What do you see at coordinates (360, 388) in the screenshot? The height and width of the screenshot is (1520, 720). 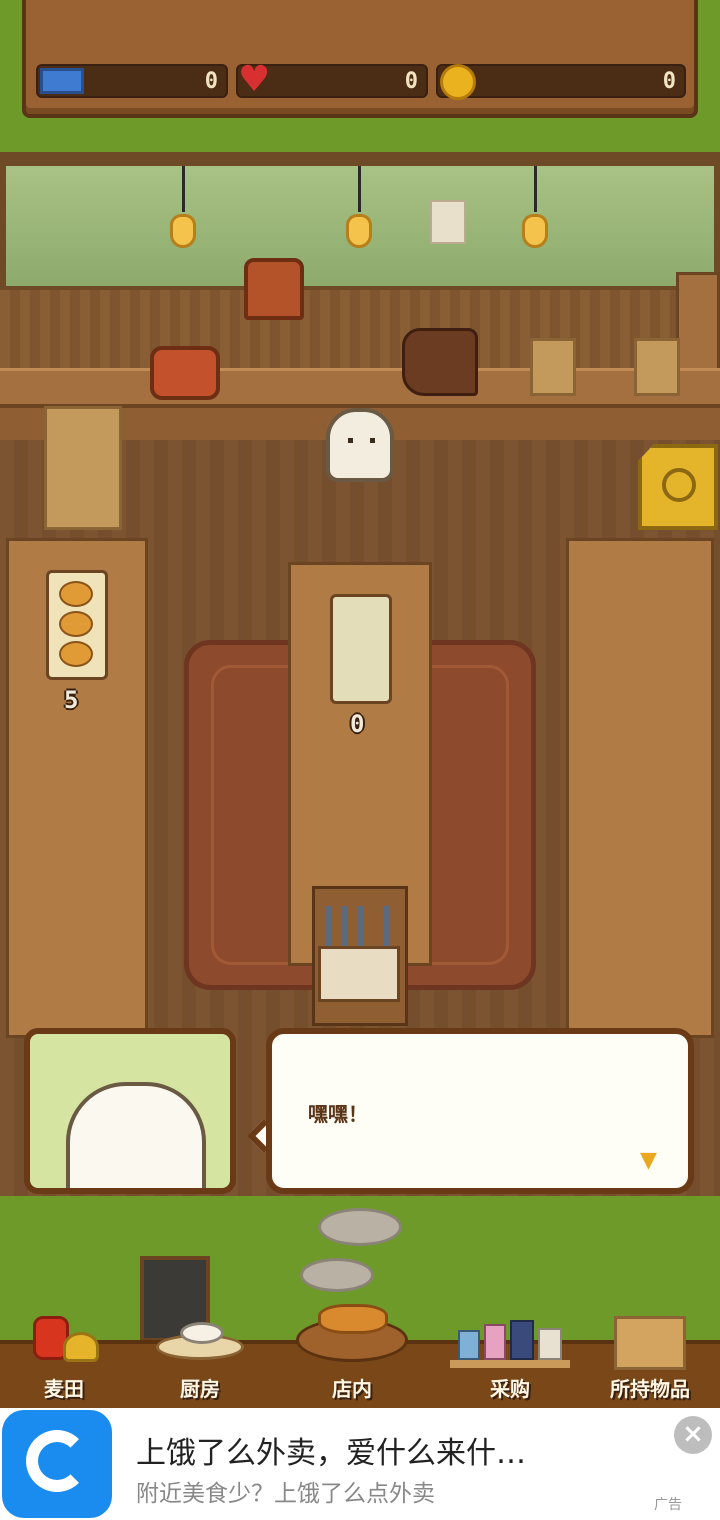 I see `counter-top` at bounding box center [360, 388].